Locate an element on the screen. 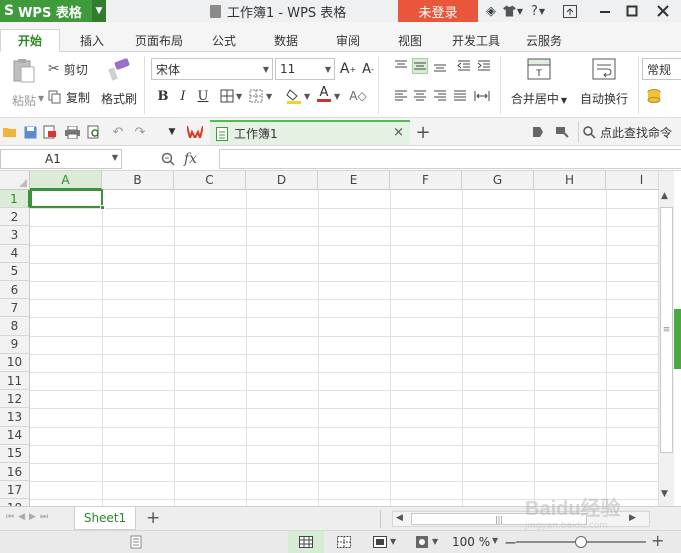 This screenshot has height=553, width=681. column-header: G is located at coordinates (498, 180).